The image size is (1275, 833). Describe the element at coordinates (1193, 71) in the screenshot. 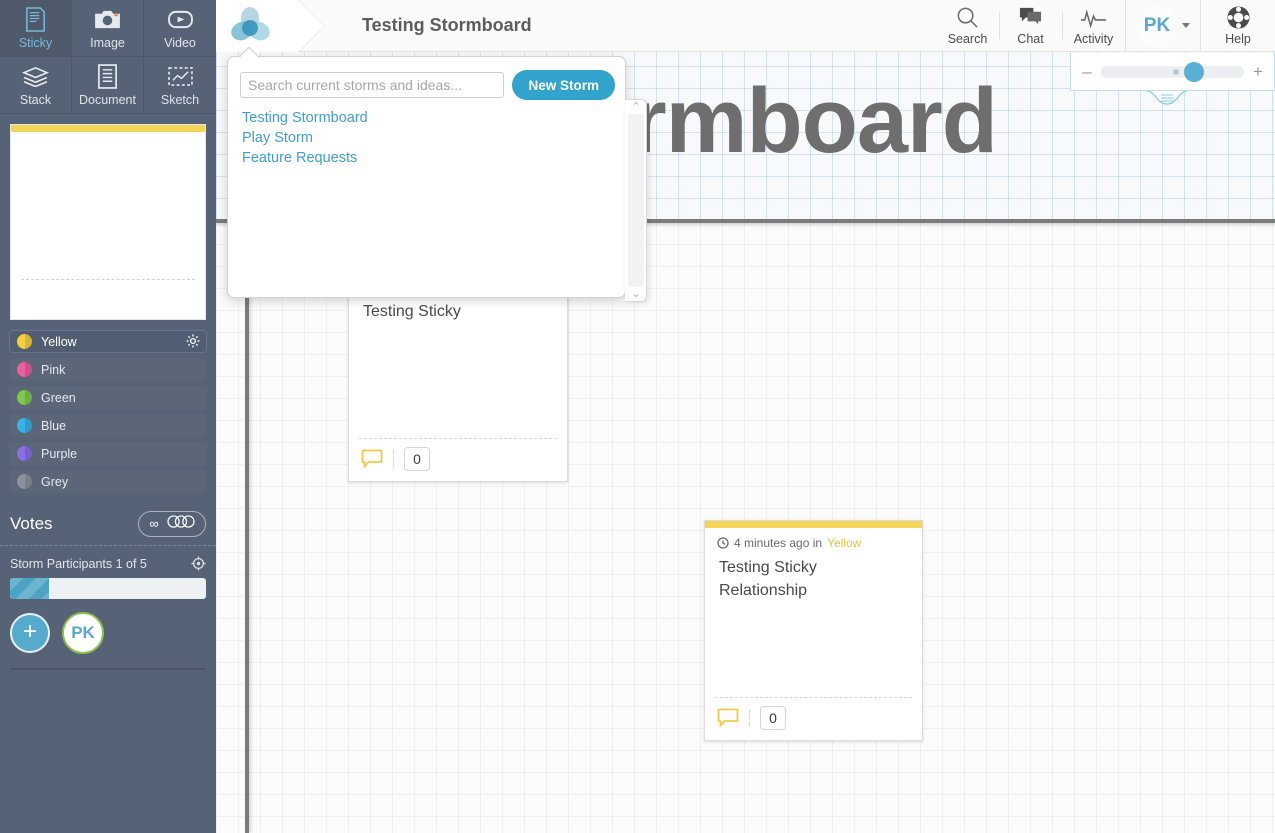

I see `zoom-slider-handle` at that location.